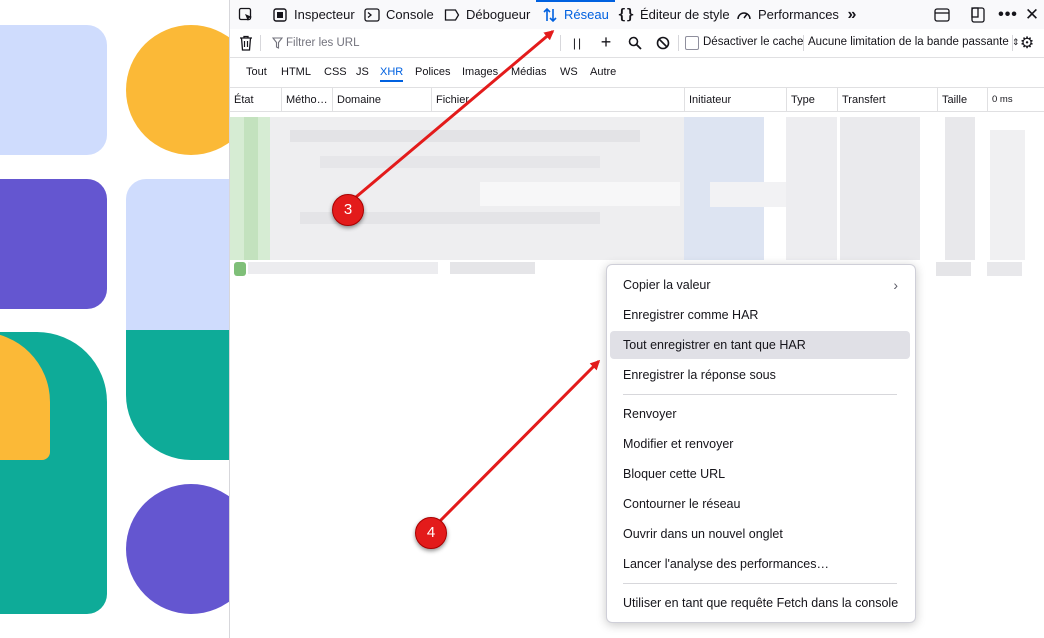 The image size is (1044, 638). I want to click on close-icon: ✕, so click(1032, 14).